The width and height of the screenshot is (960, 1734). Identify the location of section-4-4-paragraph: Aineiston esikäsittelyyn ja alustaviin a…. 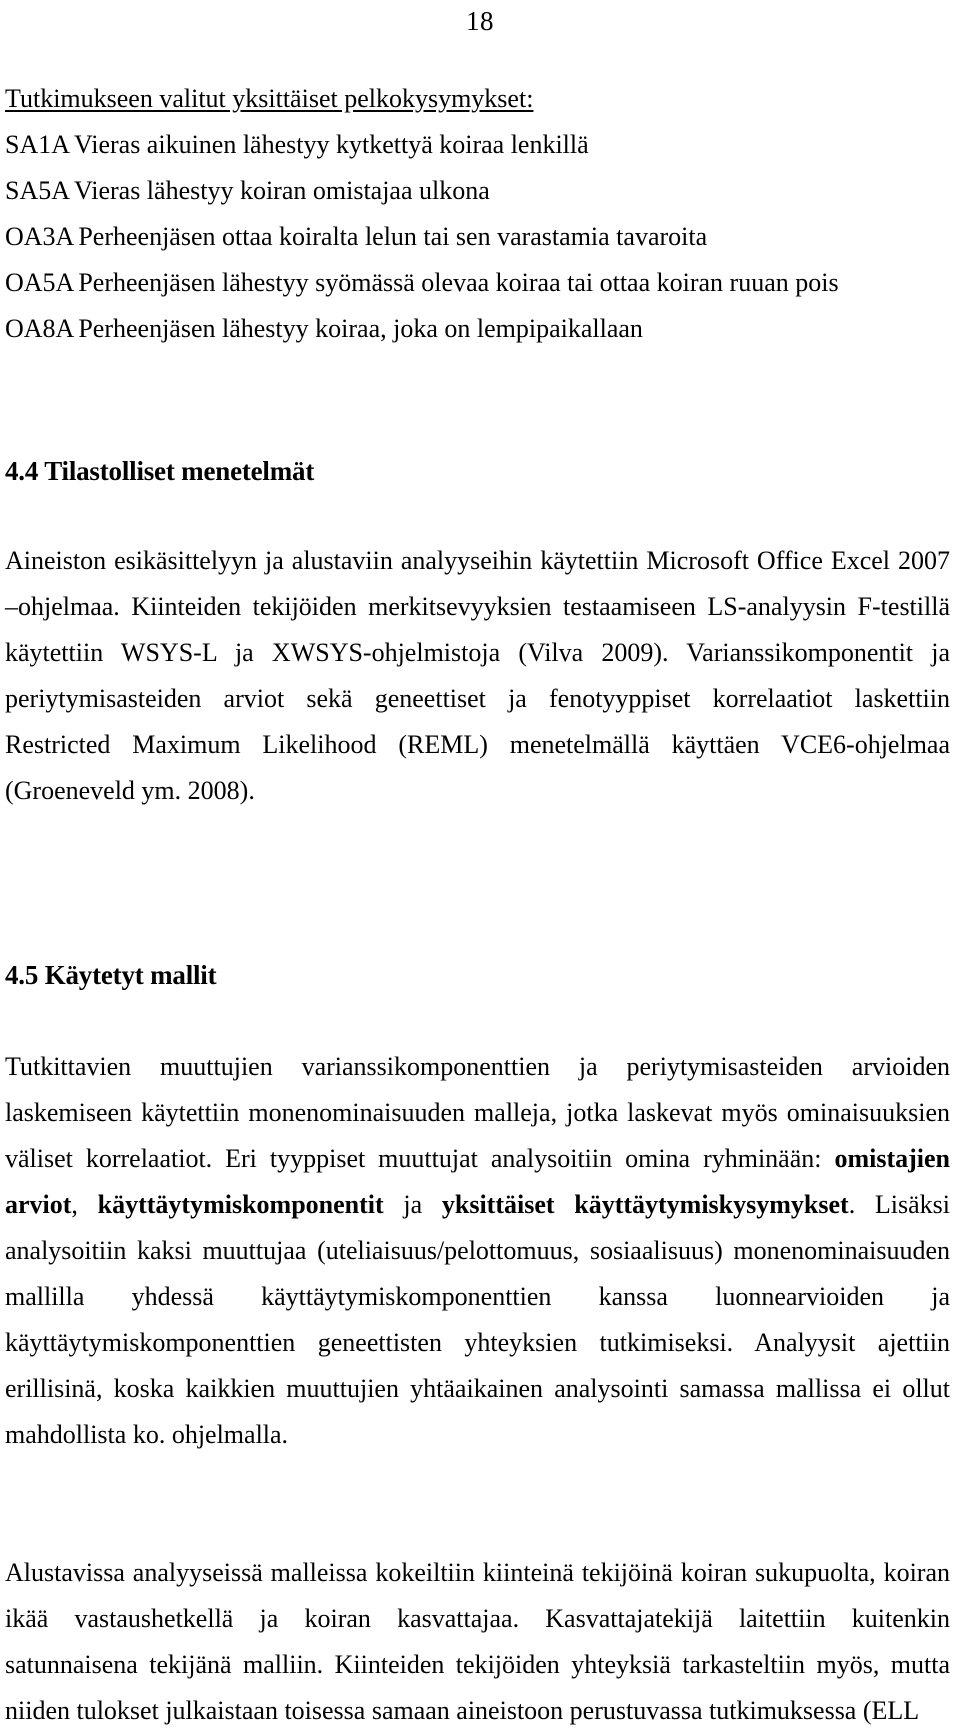
(477, 675).